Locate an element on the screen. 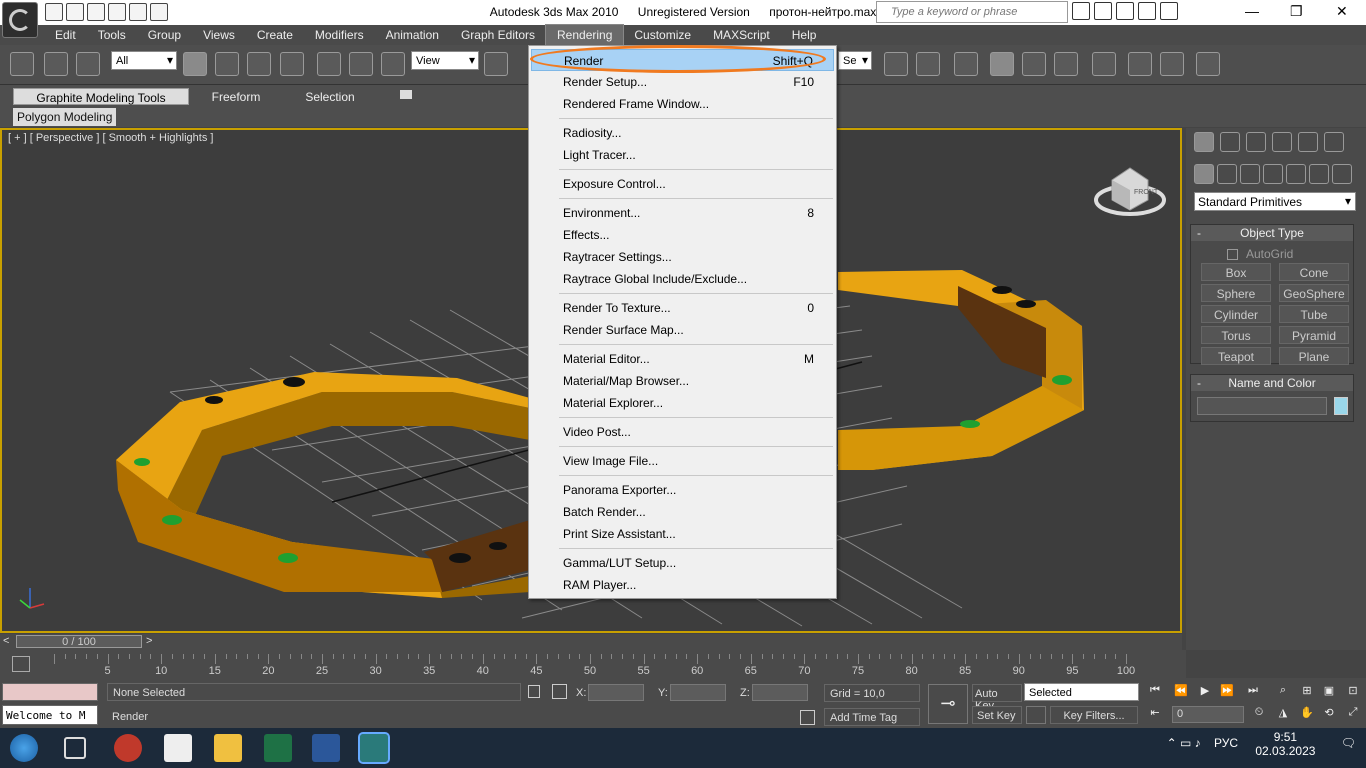  clock-date: 02.03.2023 is located at coordinates (1285, 751).